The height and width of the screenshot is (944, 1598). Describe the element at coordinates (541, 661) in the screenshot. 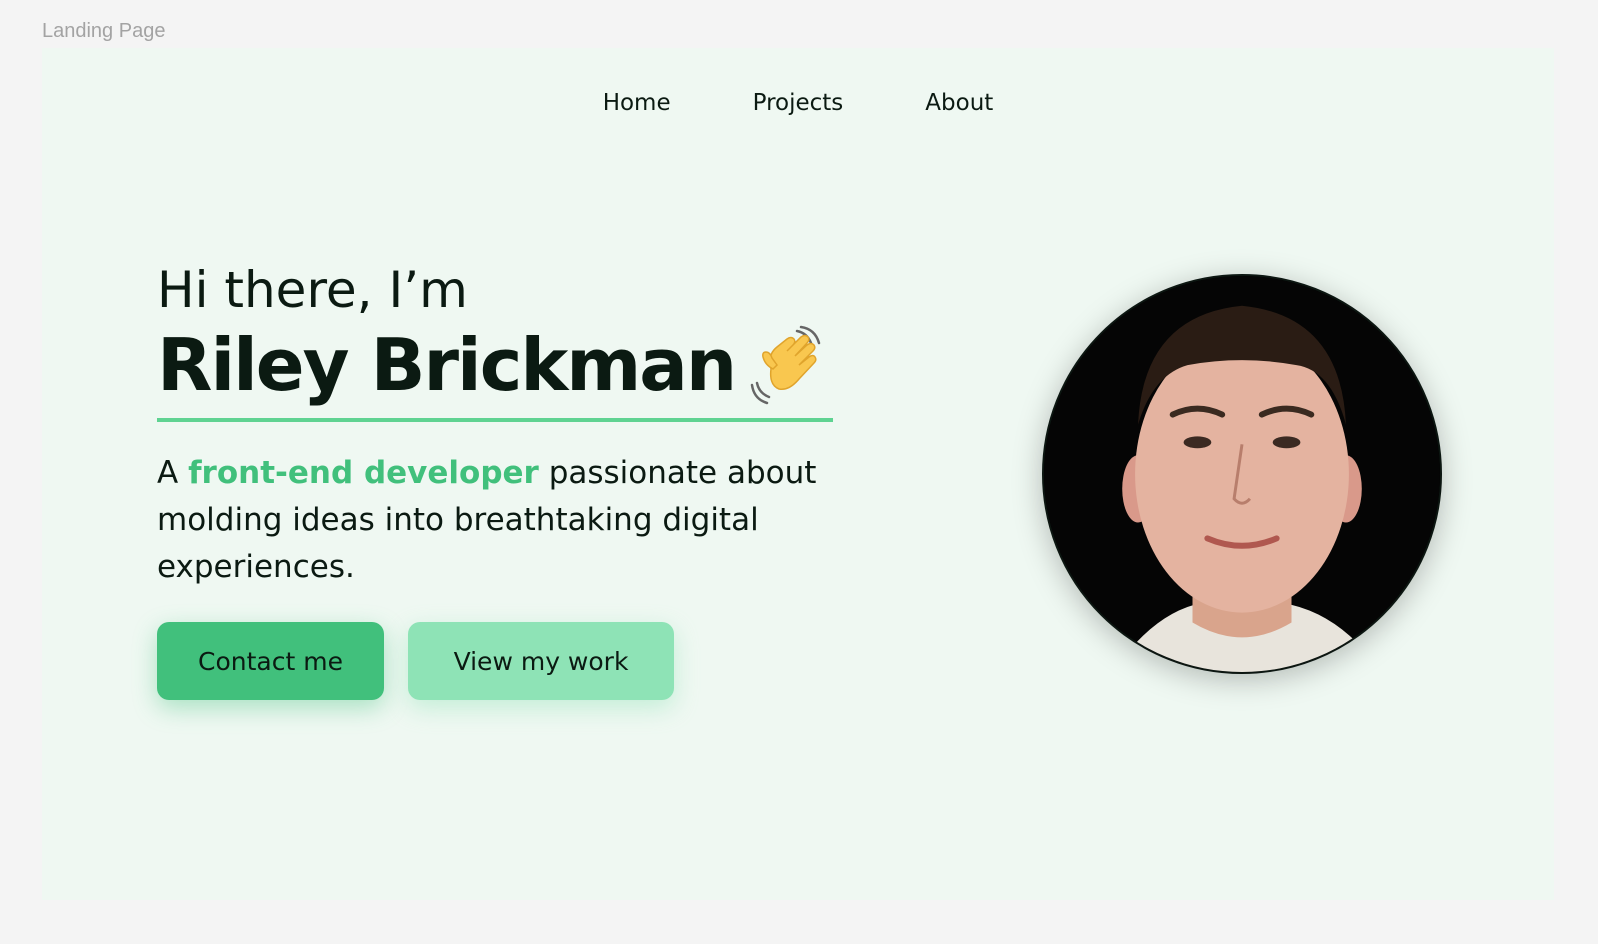

I see `view-my-work-button: View my work` at that location.